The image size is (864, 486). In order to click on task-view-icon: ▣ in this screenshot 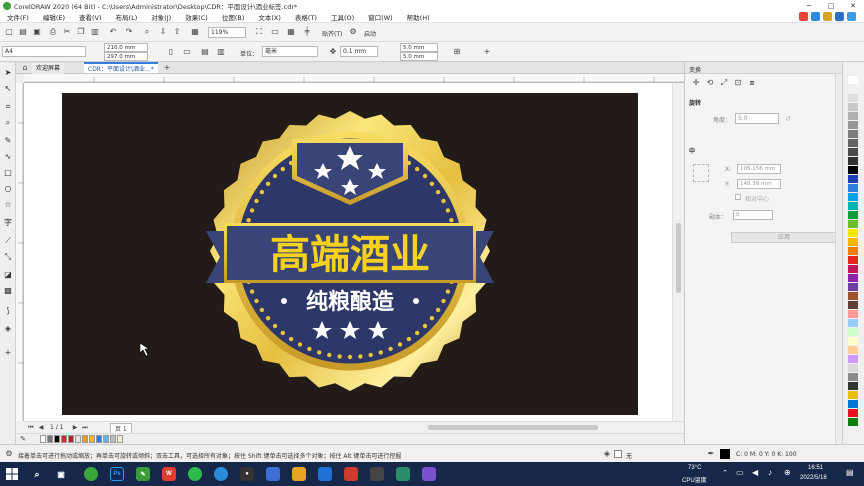, I will do `click(61, 474)`.